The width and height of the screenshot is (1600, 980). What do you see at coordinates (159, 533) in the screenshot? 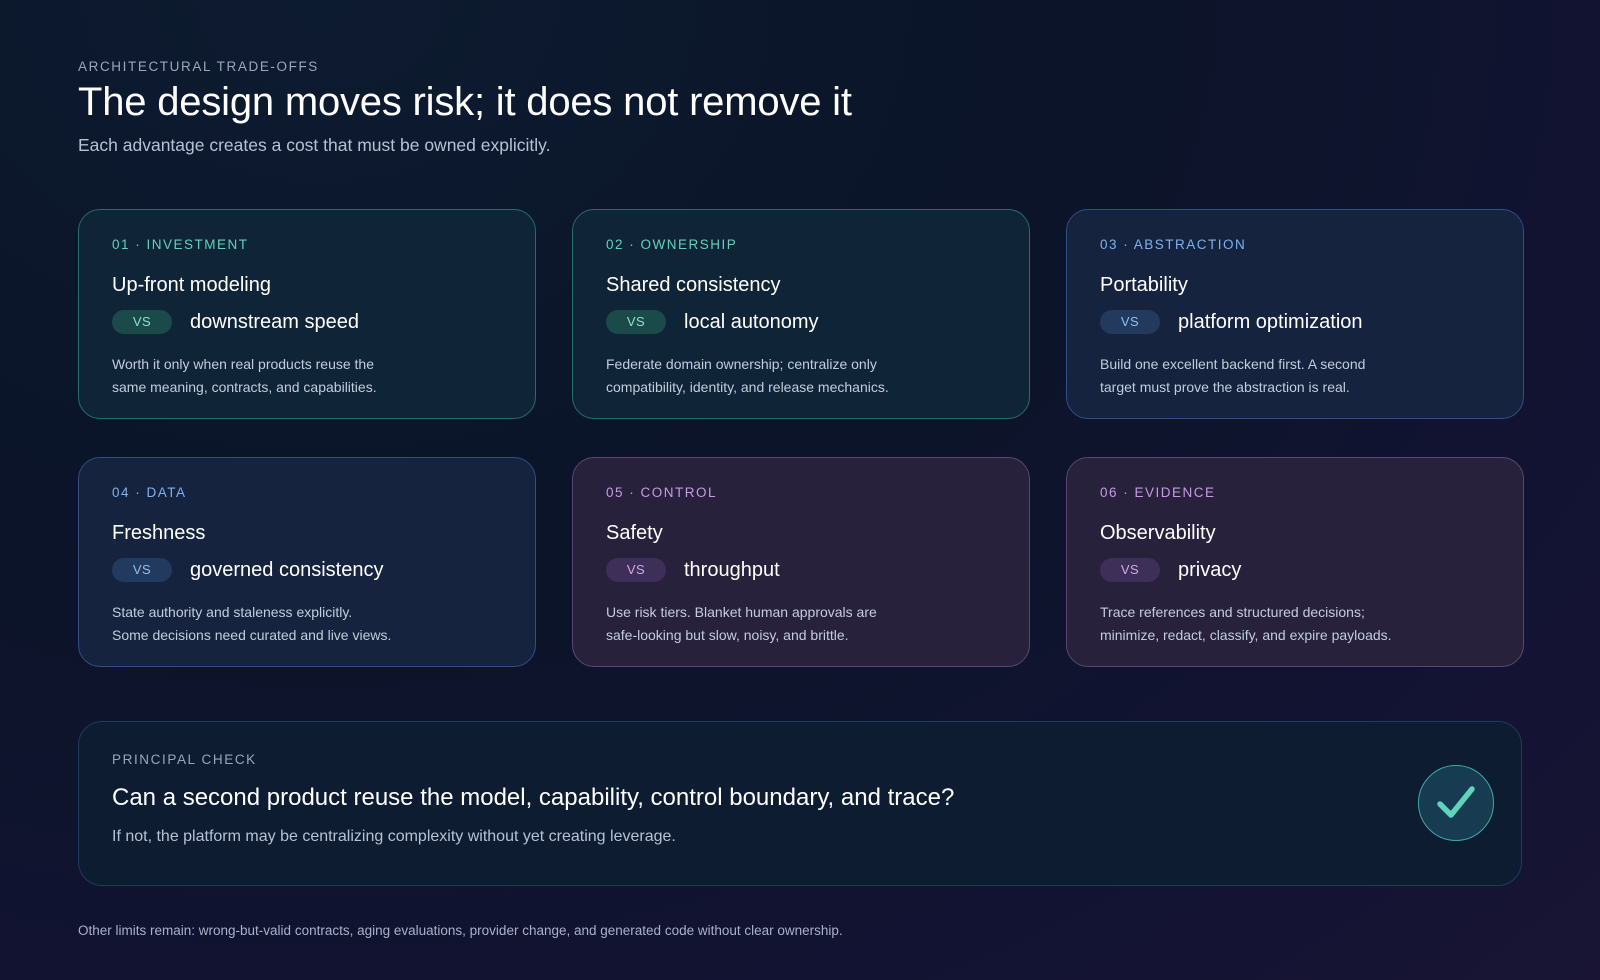
I see `card-title: Freshness` at bounding box center [159, 533].